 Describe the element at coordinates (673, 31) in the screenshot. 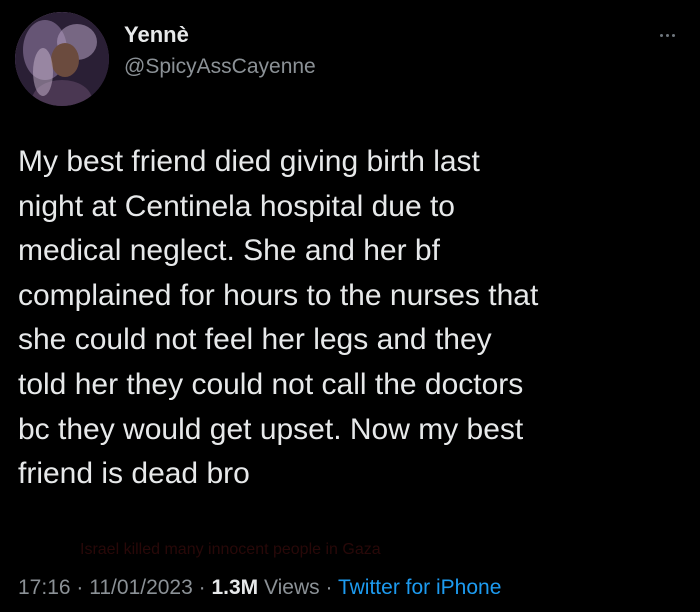

I see `more-horizontal-icon` at that location.